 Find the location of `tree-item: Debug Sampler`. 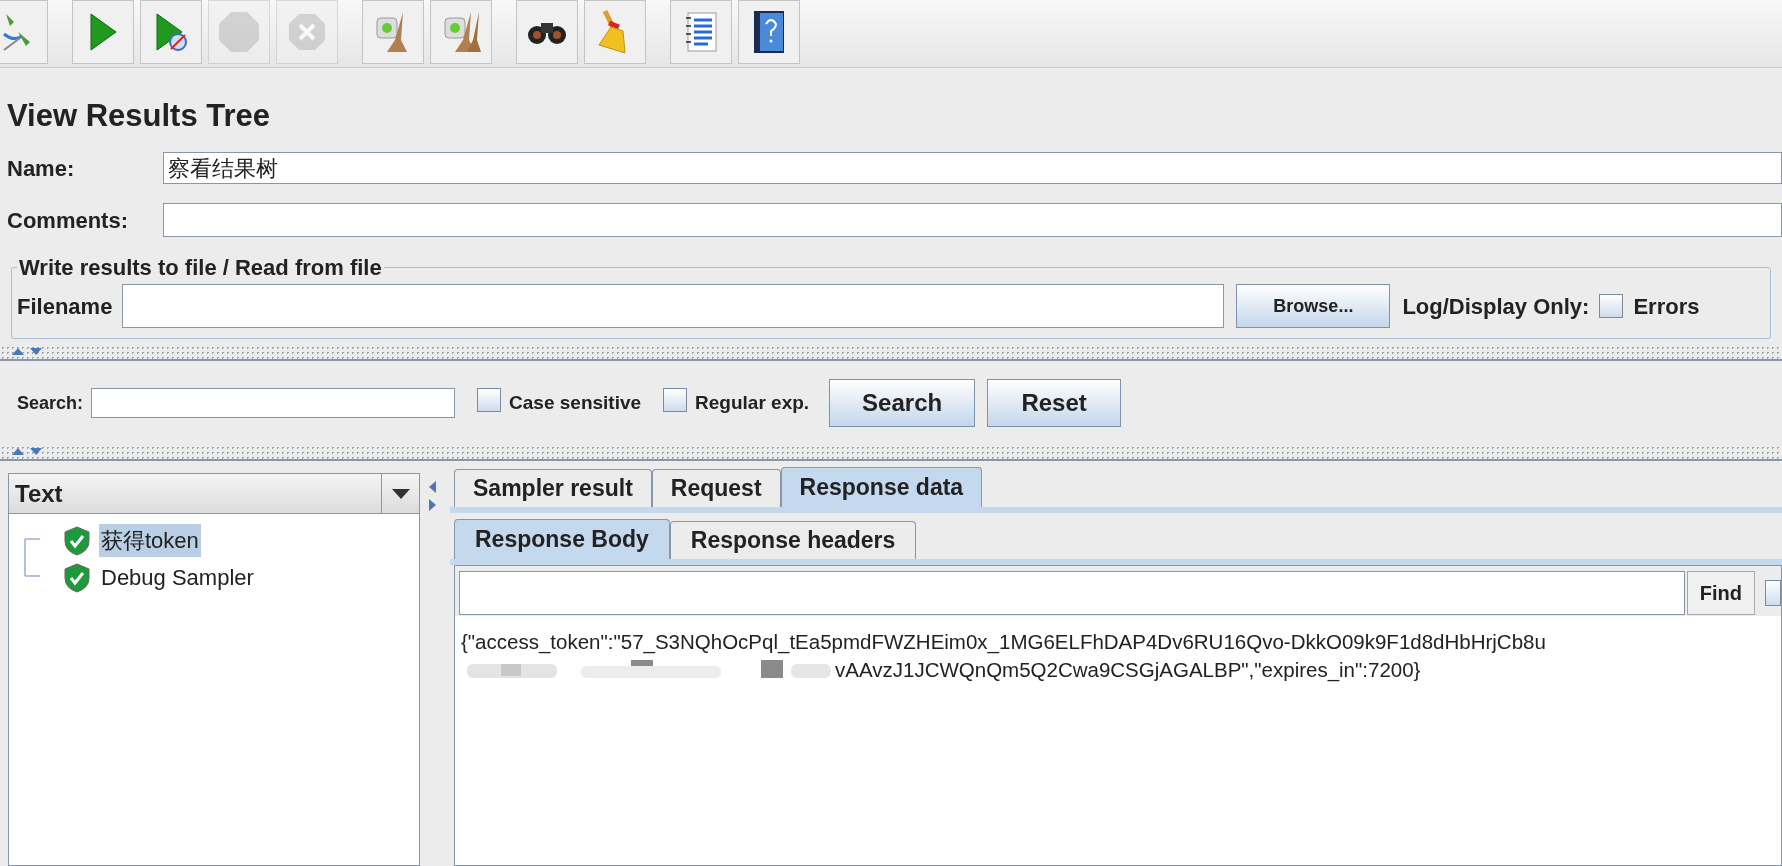

tree-item: Debug Sampler is located at coordinates (177, 577).